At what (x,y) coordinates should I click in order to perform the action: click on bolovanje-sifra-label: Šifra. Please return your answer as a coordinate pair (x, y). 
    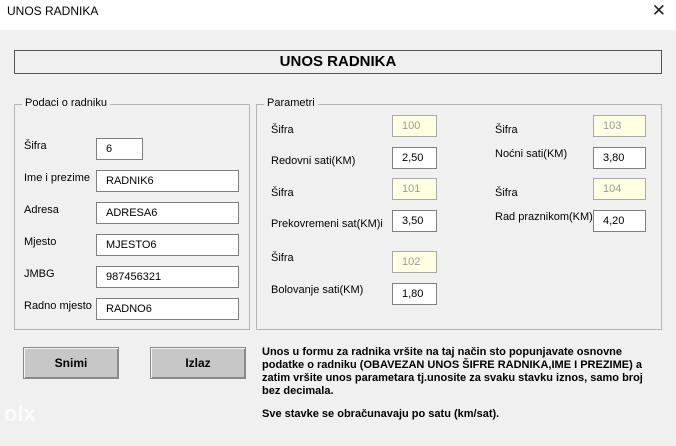
    Looking at the image, I should click on (282, 258).